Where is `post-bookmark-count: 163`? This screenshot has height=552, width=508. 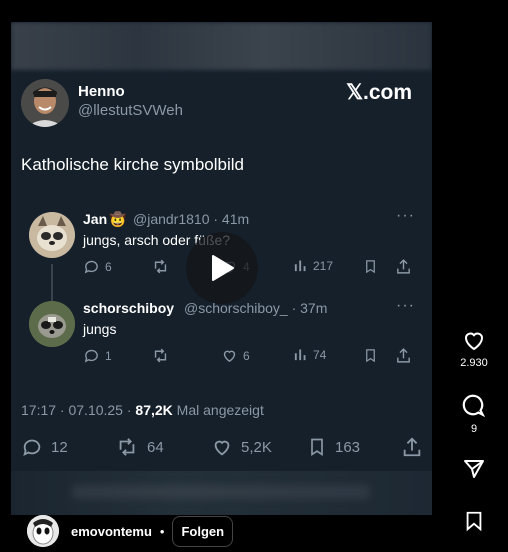 post-bookmark-count: 163 is located at coordinates (348, 447).